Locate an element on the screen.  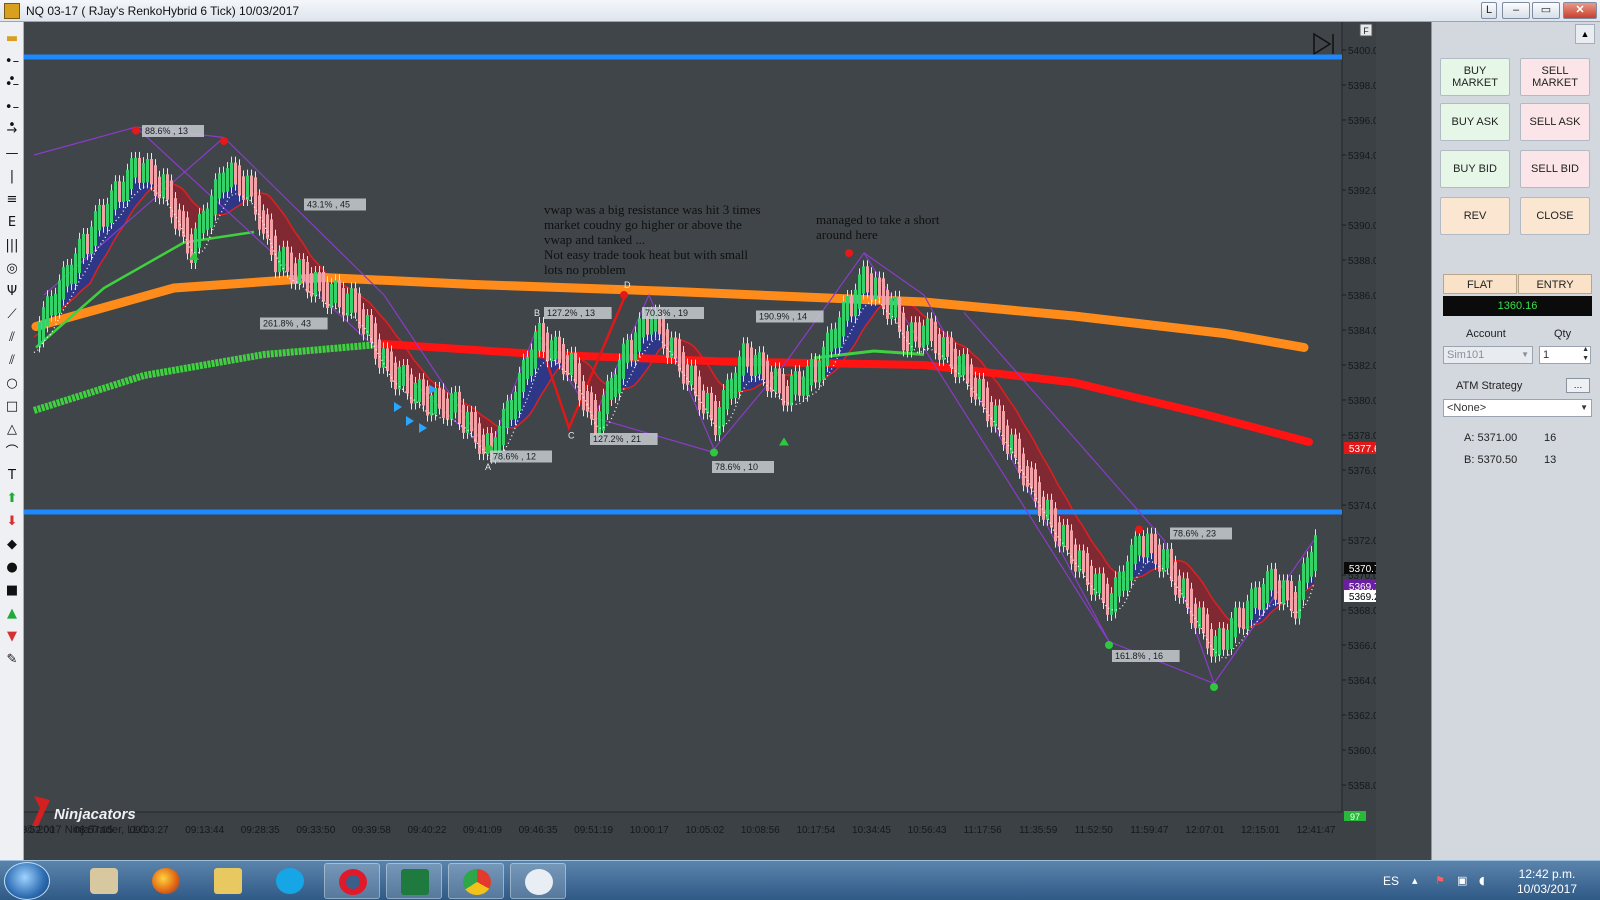
taskbar-opera is located at coordinates (352, 881).